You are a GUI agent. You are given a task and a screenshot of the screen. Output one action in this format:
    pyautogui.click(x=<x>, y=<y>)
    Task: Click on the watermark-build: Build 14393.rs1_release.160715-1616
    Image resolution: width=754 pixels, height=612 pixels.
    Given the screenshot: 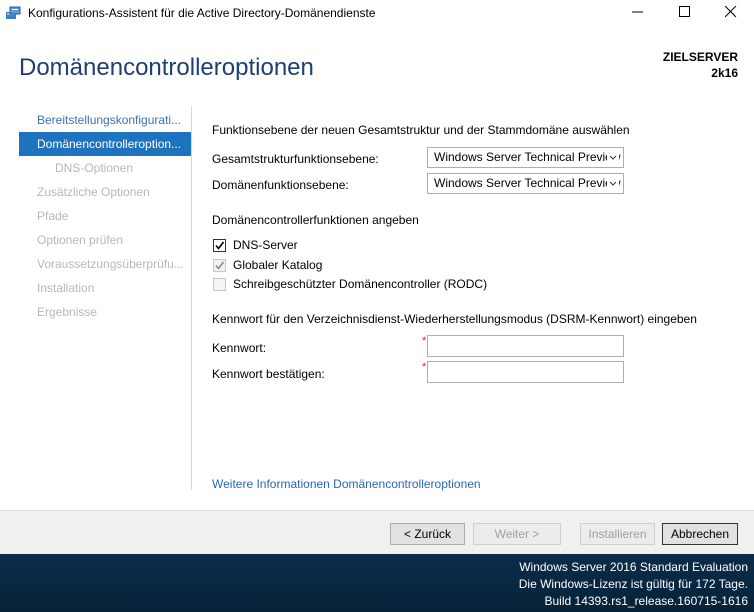 What is the action you would take?
    pyautogui.click(x=646, y=601)
    